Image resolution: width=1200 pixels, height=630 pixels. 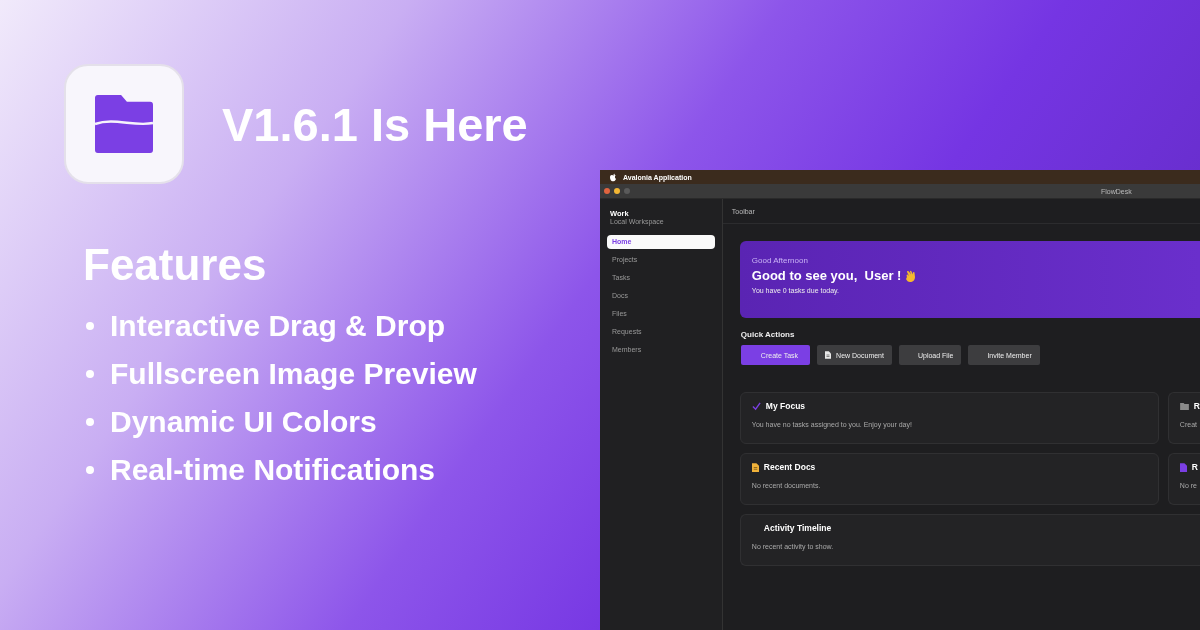 I want to click on greeting-eyebrow: Good Afternoon, so click(x=780, y=260).